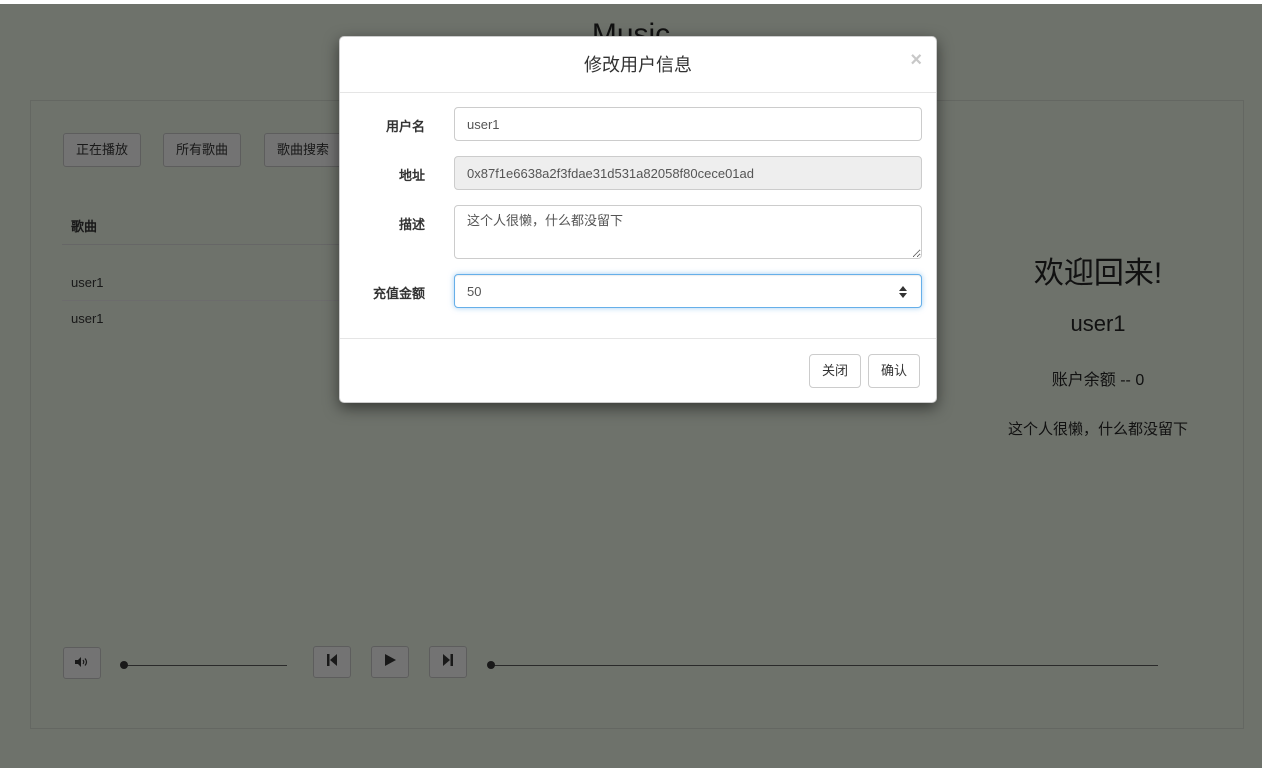 This screenshot has height=768, width=1262. Describe the element at coordinates (638, 338) in the screenshot. I see `modal-footer-divider` at that location.